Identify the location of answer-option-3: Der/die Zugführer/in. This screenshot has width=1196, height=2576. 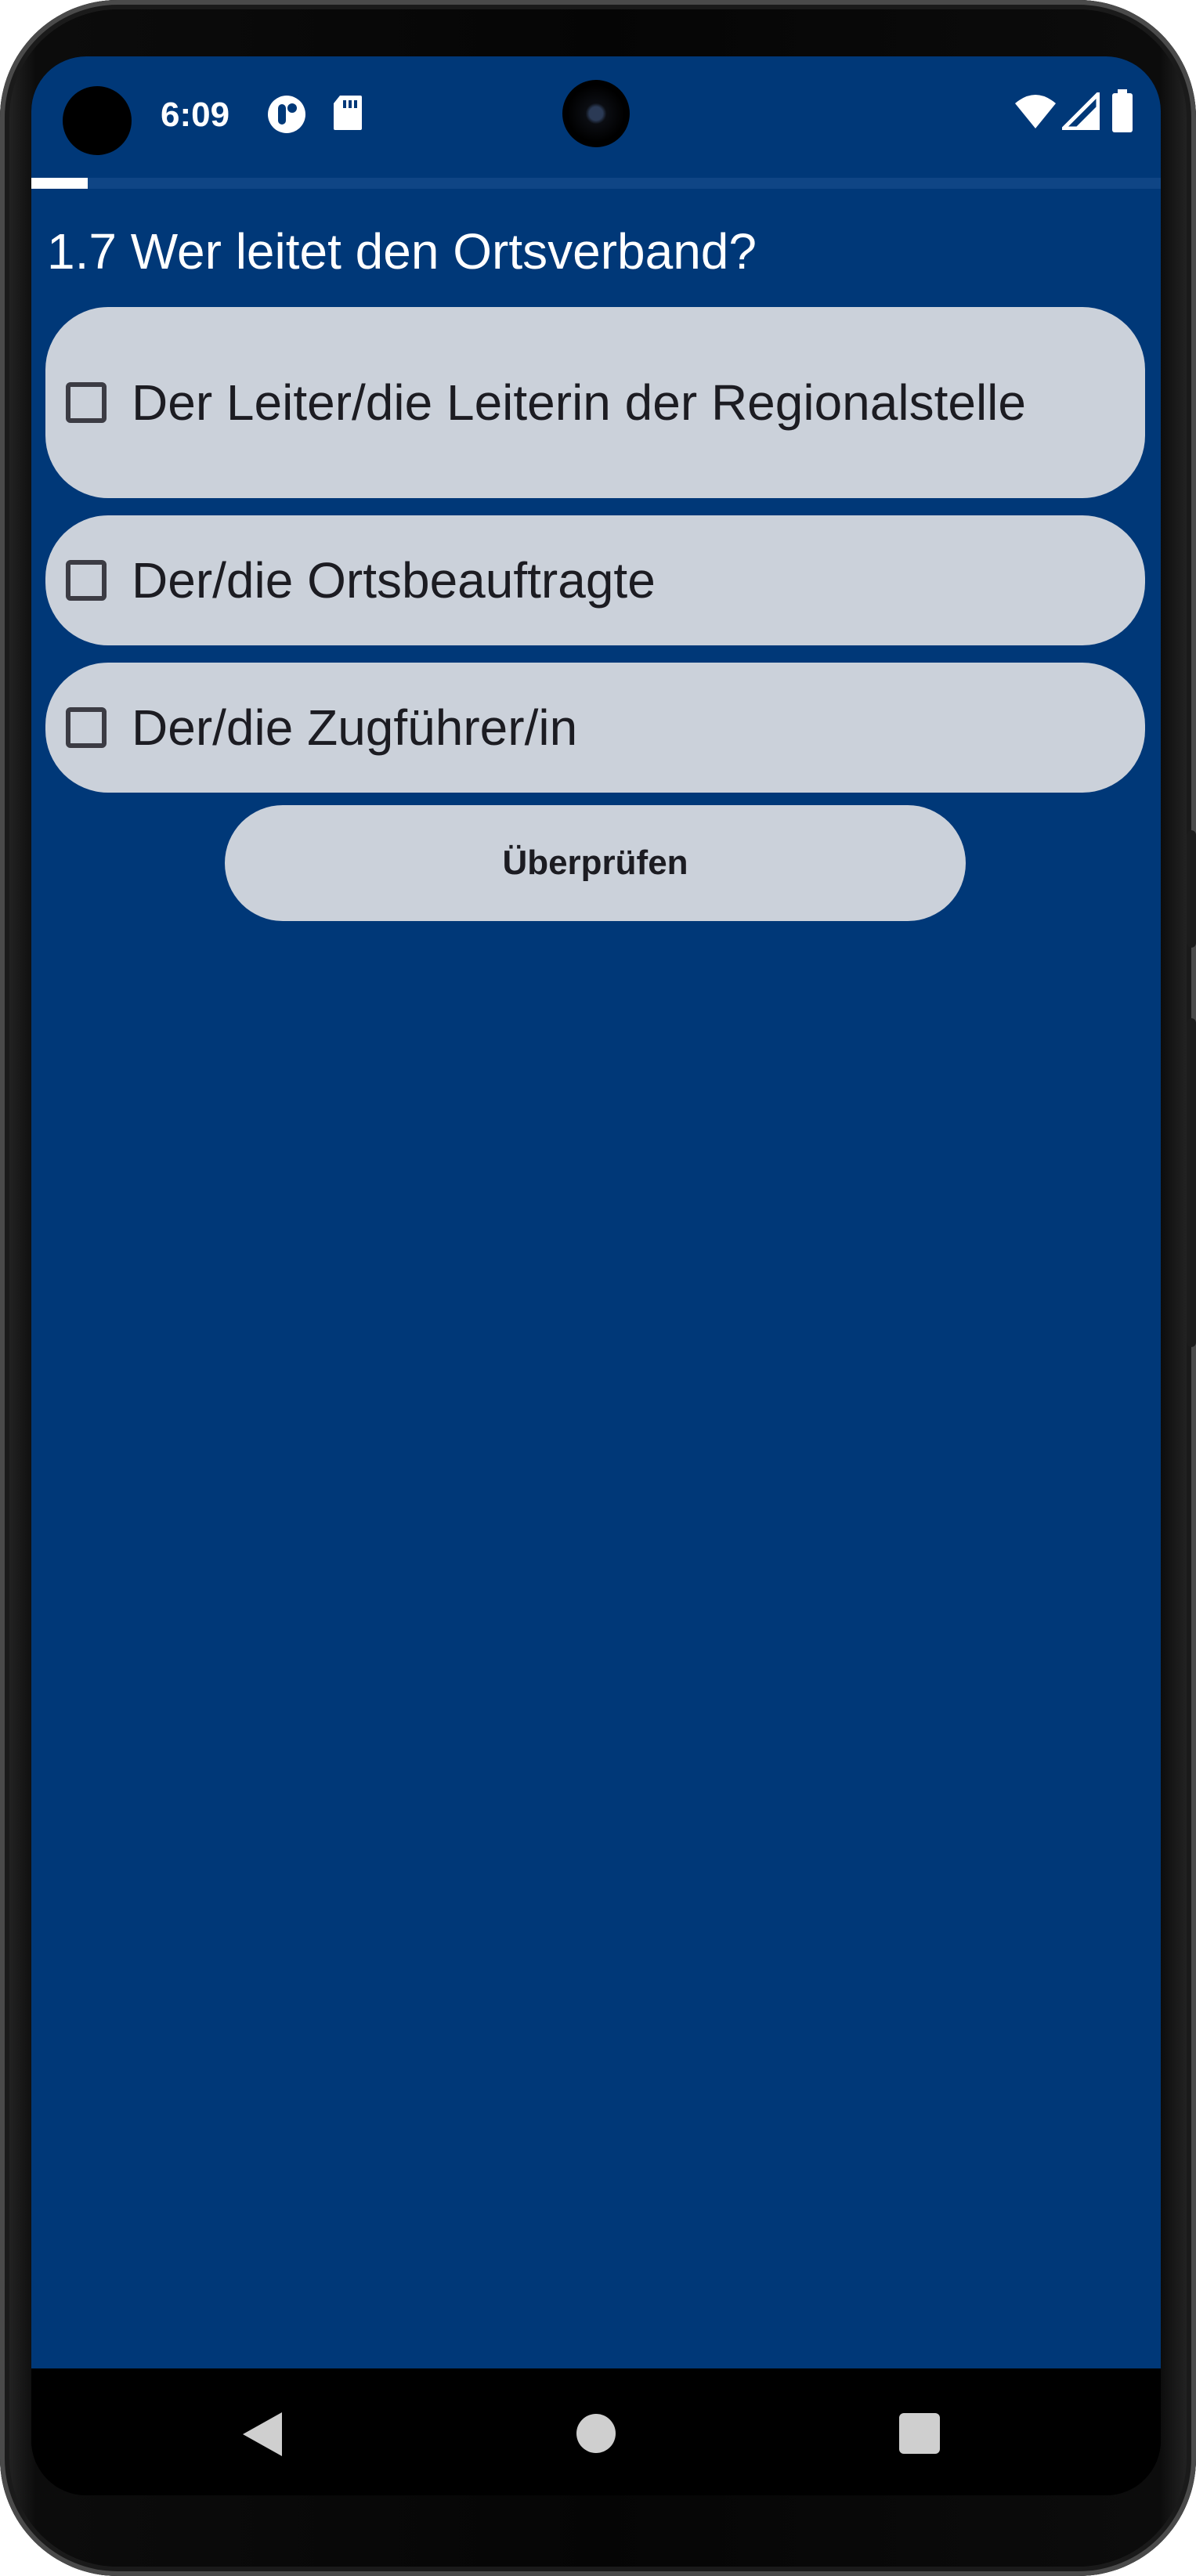
(595, 728).